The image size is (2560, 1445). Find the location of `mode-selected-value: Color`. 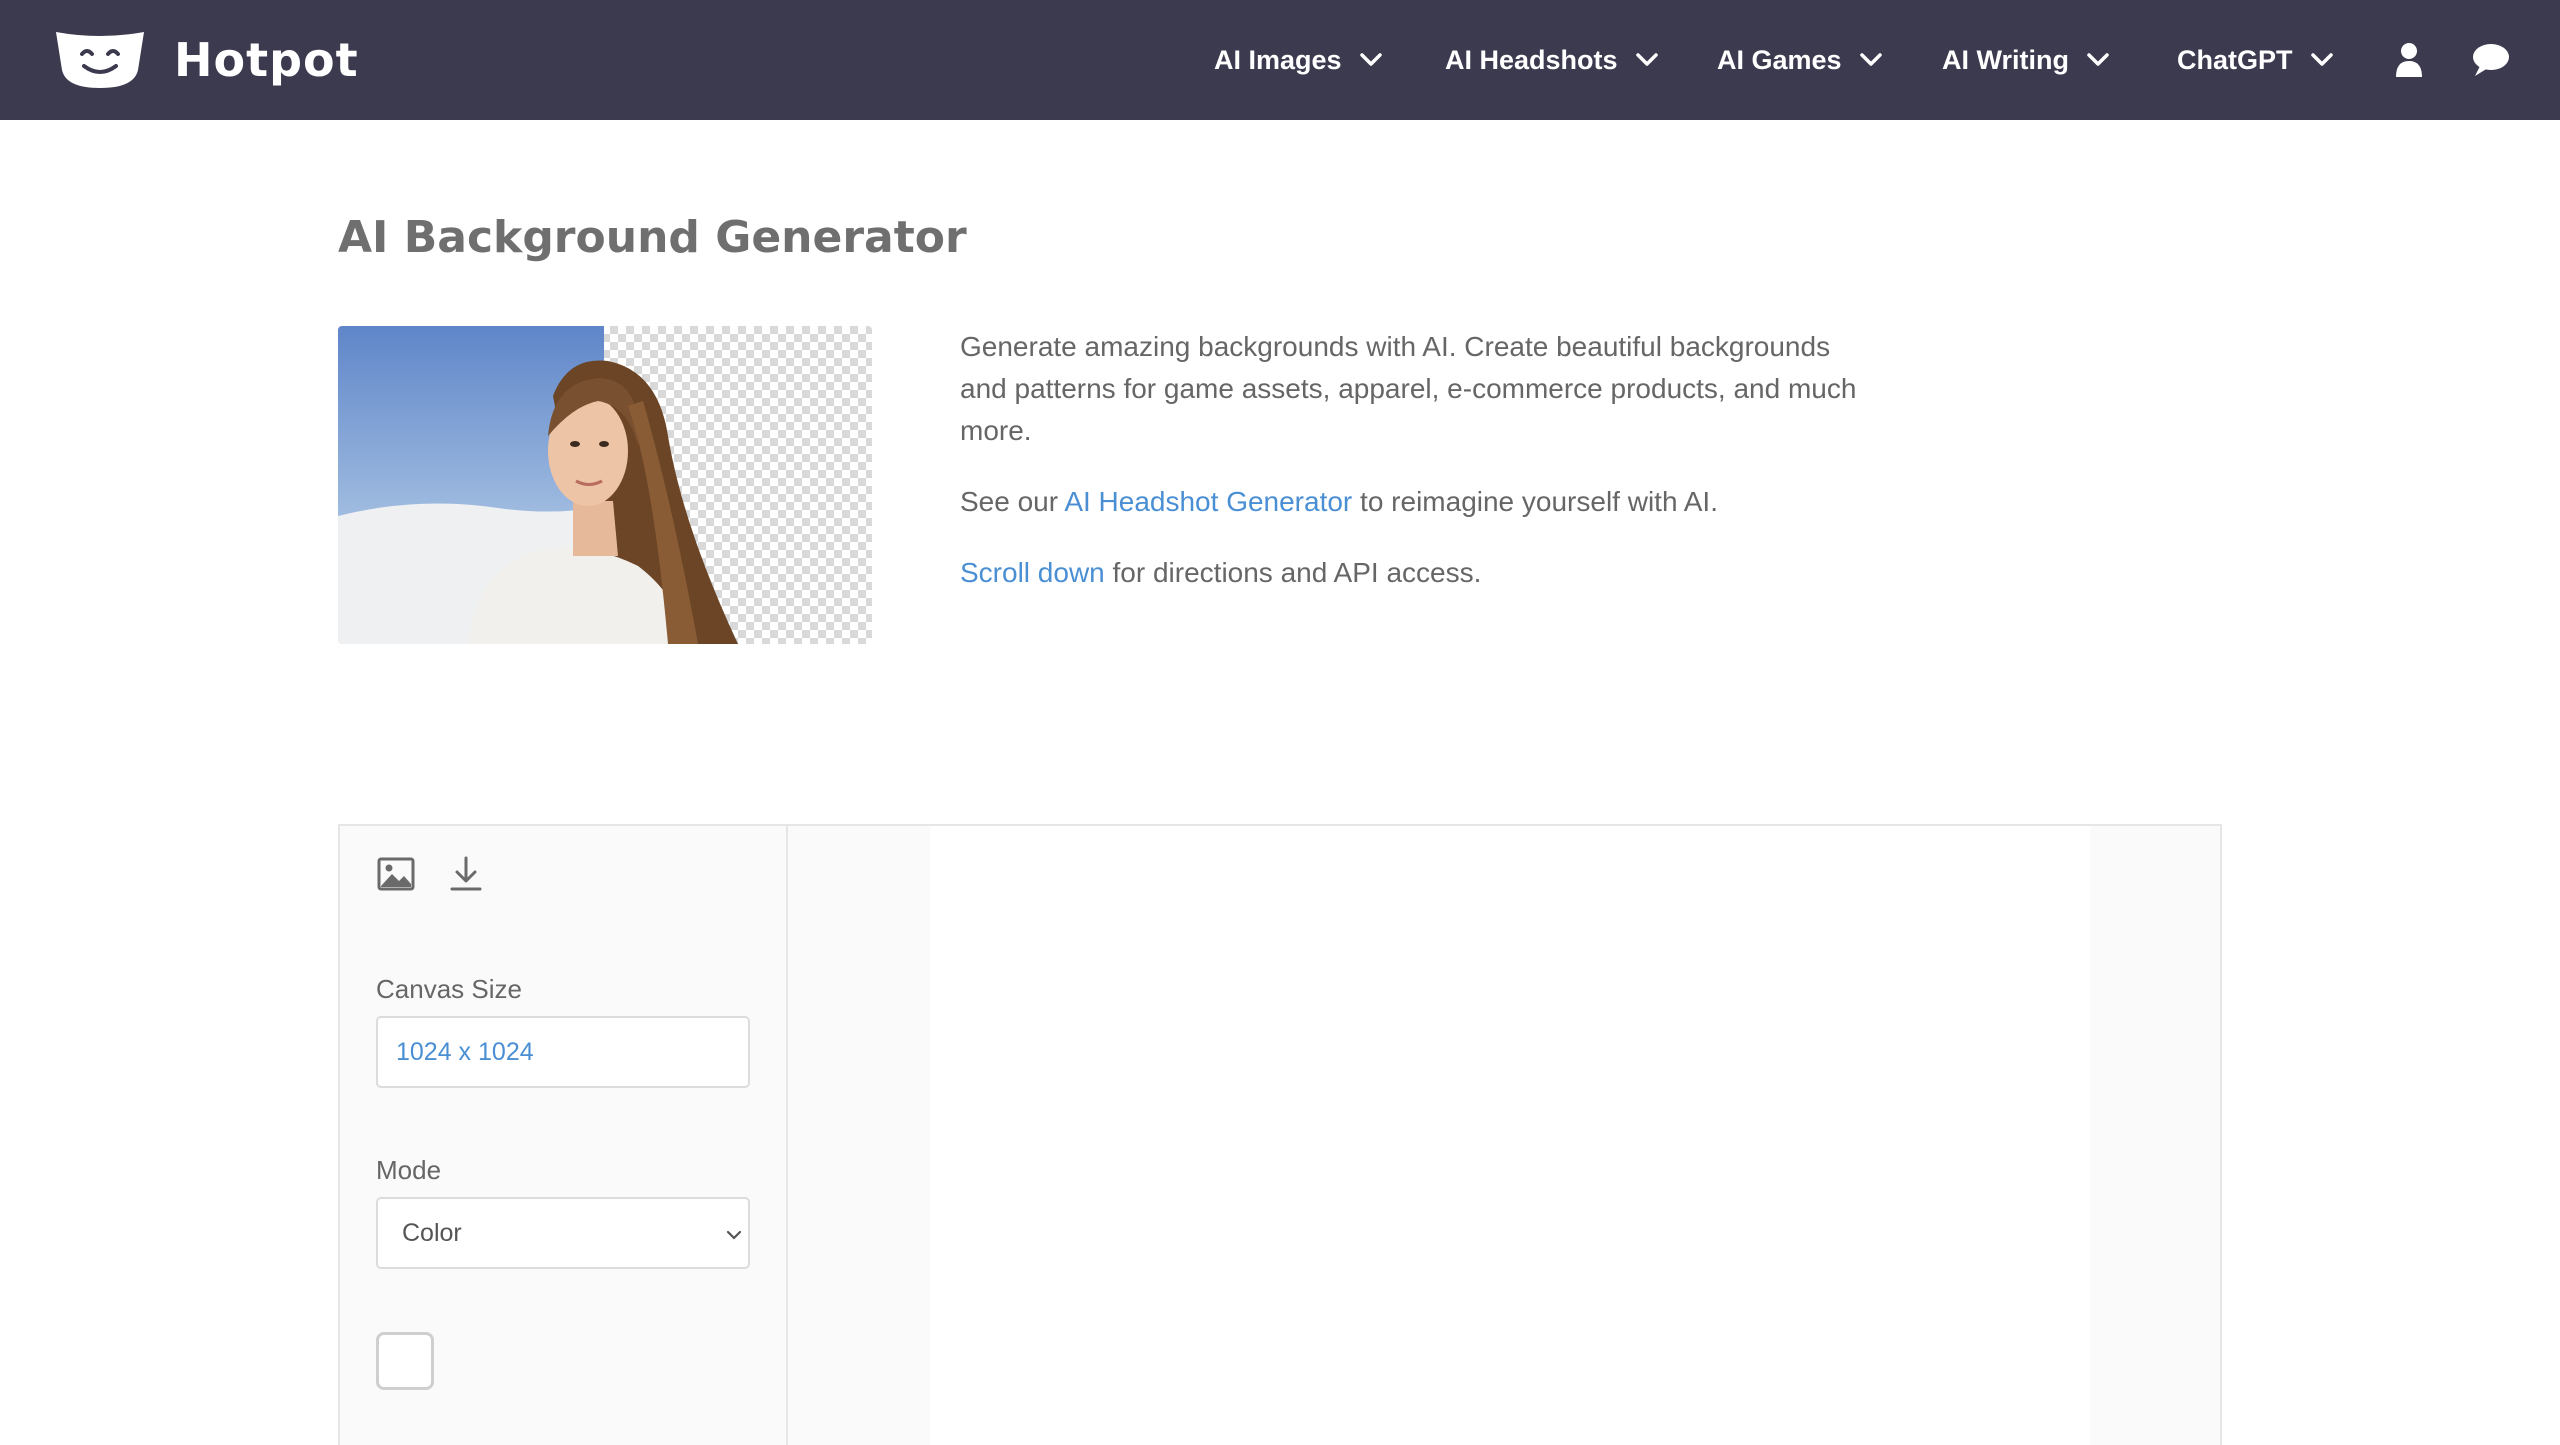

mode-selected-value: Color is located at coordinates (432, 1232).